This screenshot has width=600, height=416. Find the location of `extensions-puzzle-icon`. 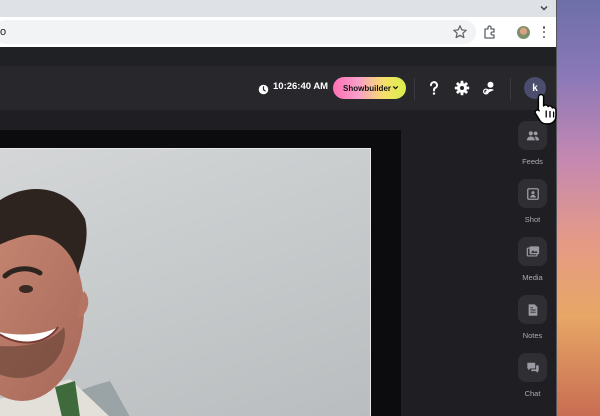

extensions-puzzle-icon is located at coordinates (490, 32).